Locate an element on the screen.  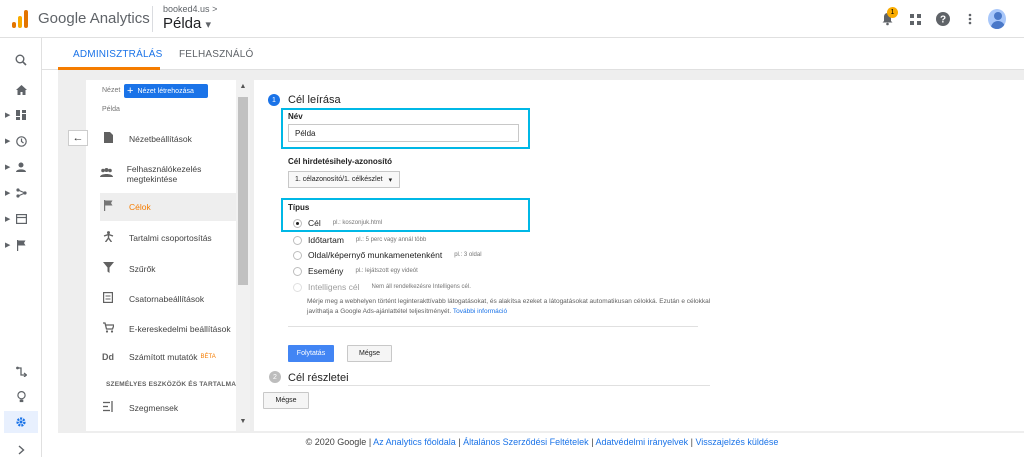
cancel-button: Mégse is located at coordinates (369, 353).